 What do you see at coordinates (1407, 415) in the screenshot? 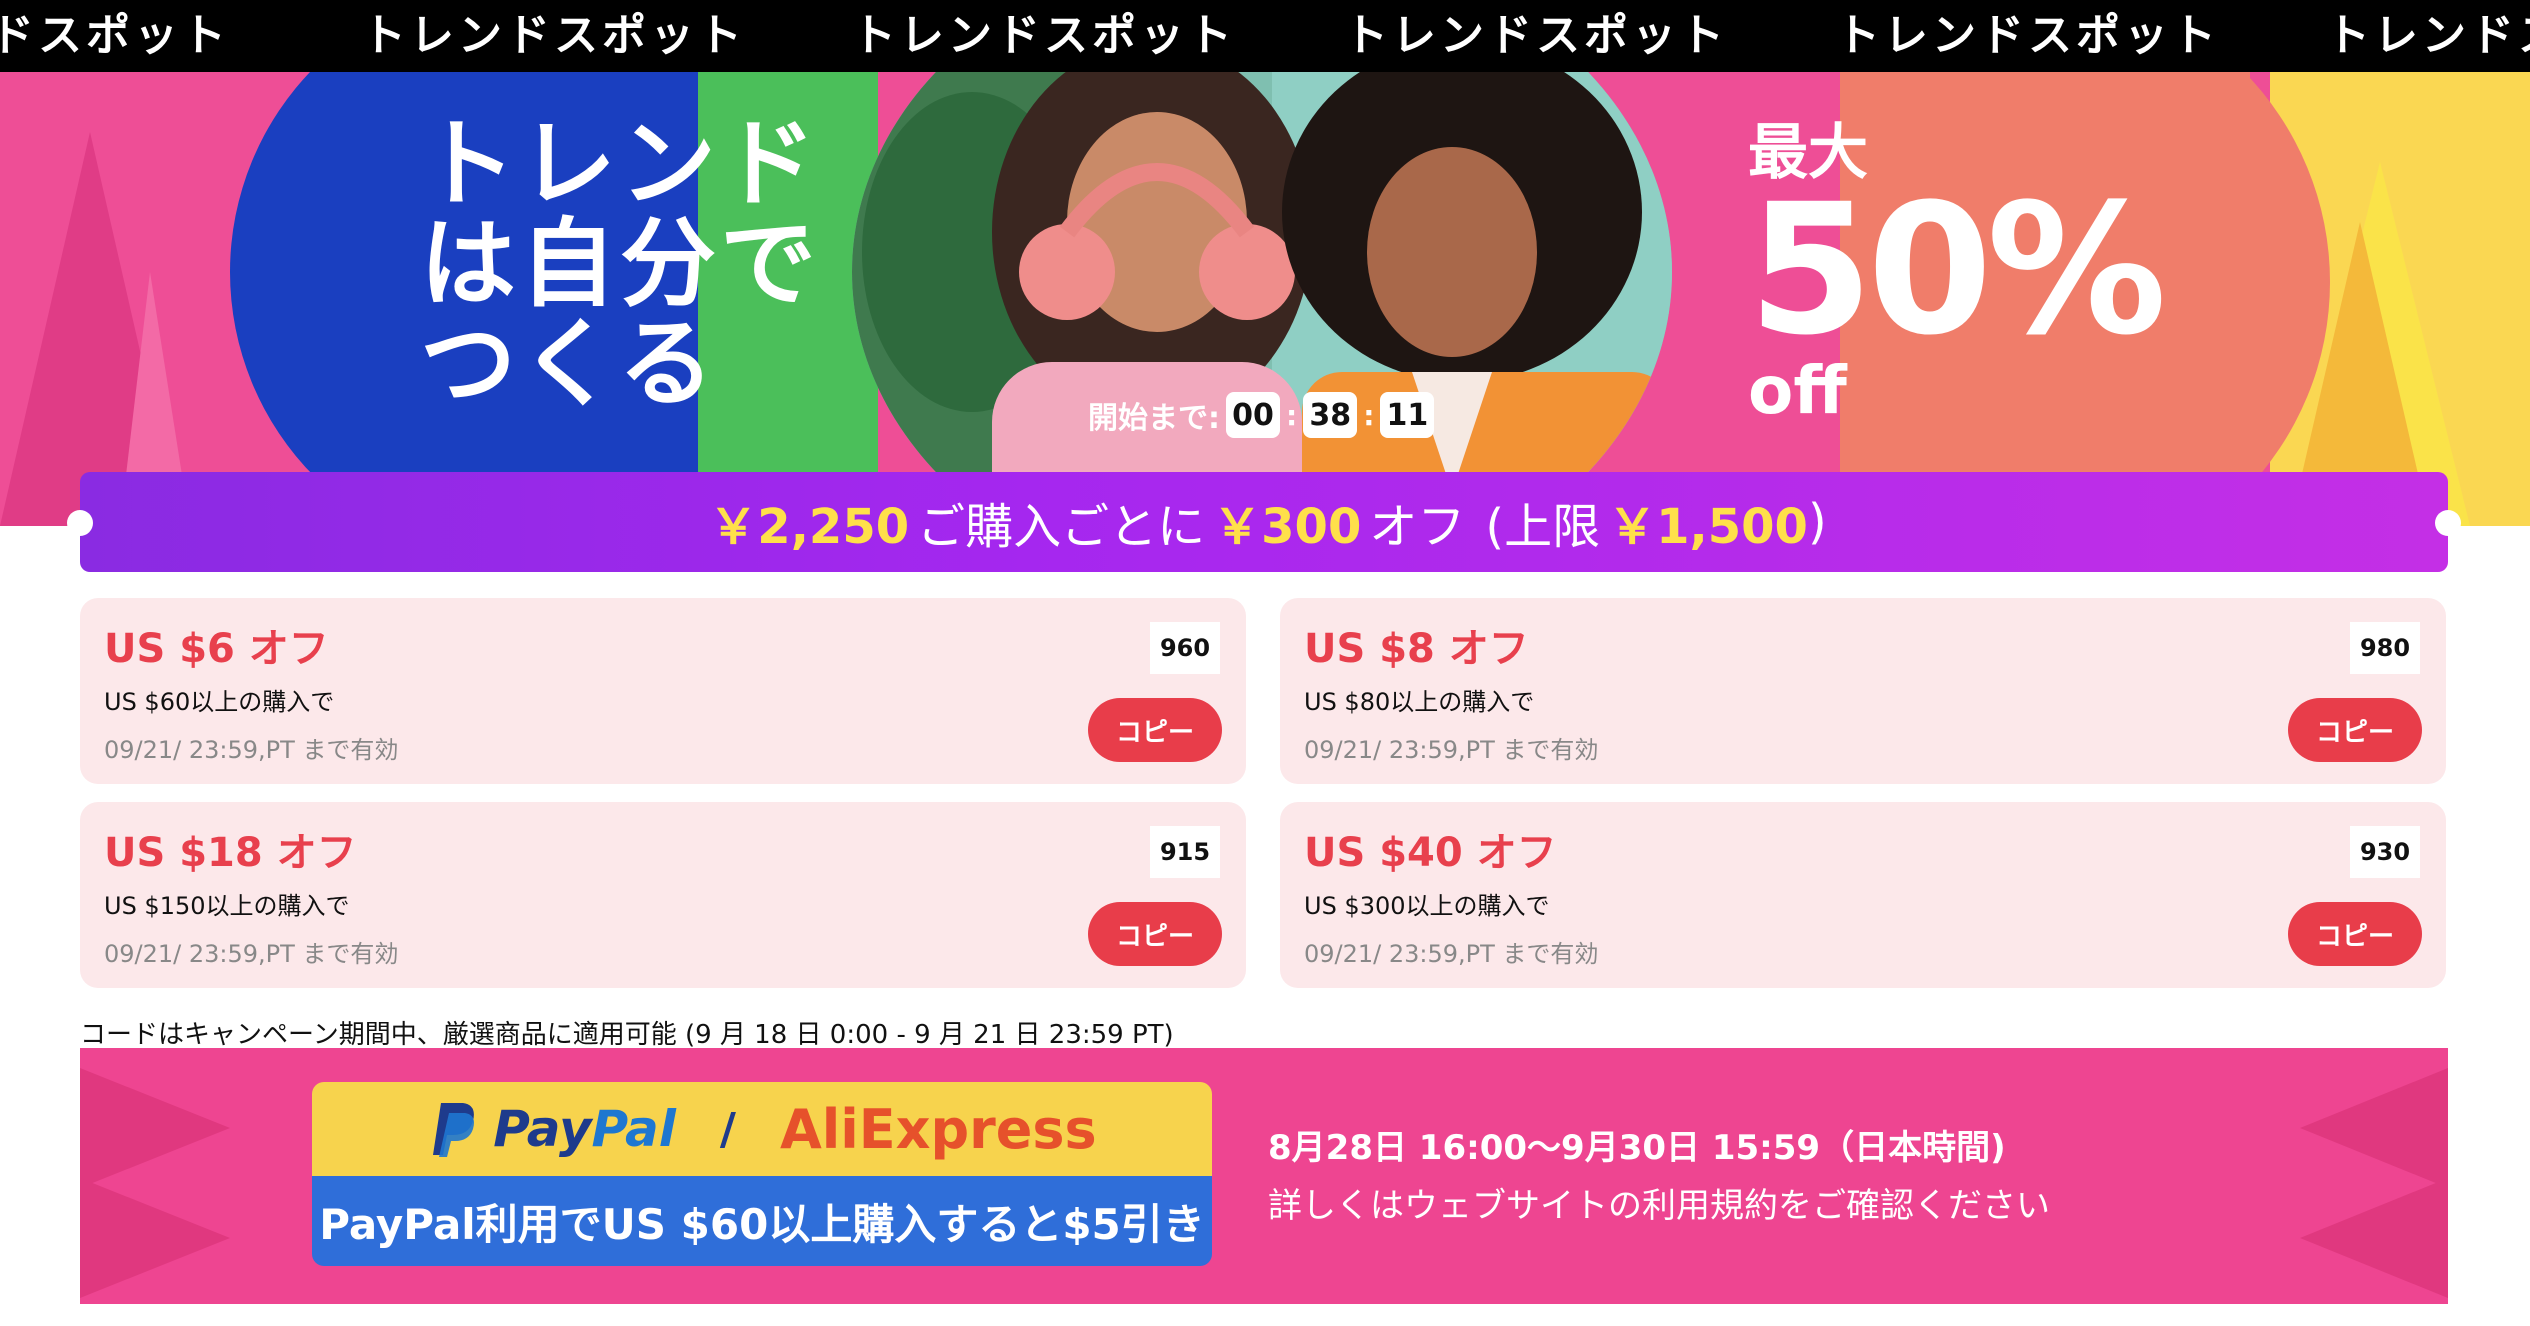
I see `countdown-seconds: 11` at bounding box center [1407, 415].